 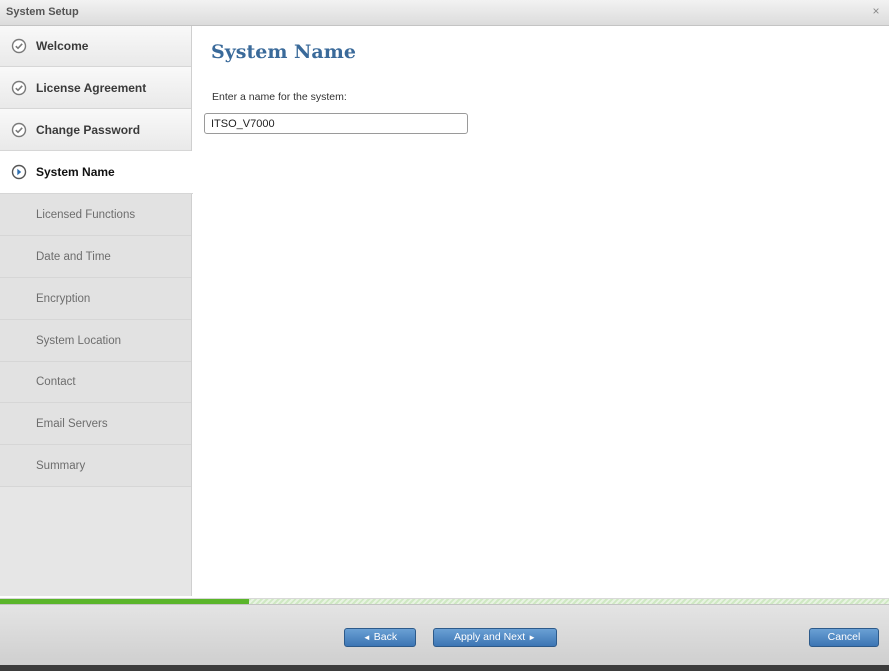 What do you see at coordinates (62, 46) in the screenshot?
I see `step-label: Welcome` at bounding box center [62, 46].